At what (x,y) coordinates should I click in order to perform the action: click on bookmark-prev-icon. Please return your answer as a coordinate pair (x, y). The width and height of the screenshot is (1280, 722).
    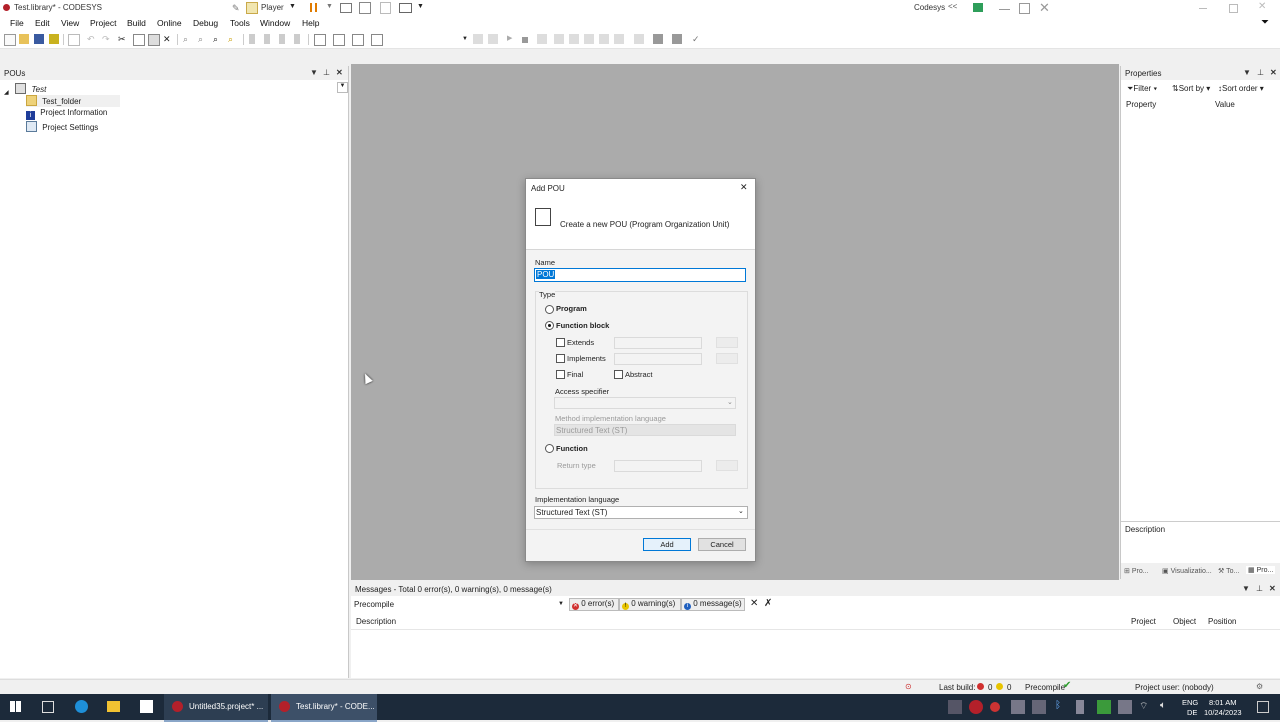
    Looking at the image, I should click on (282, 39).